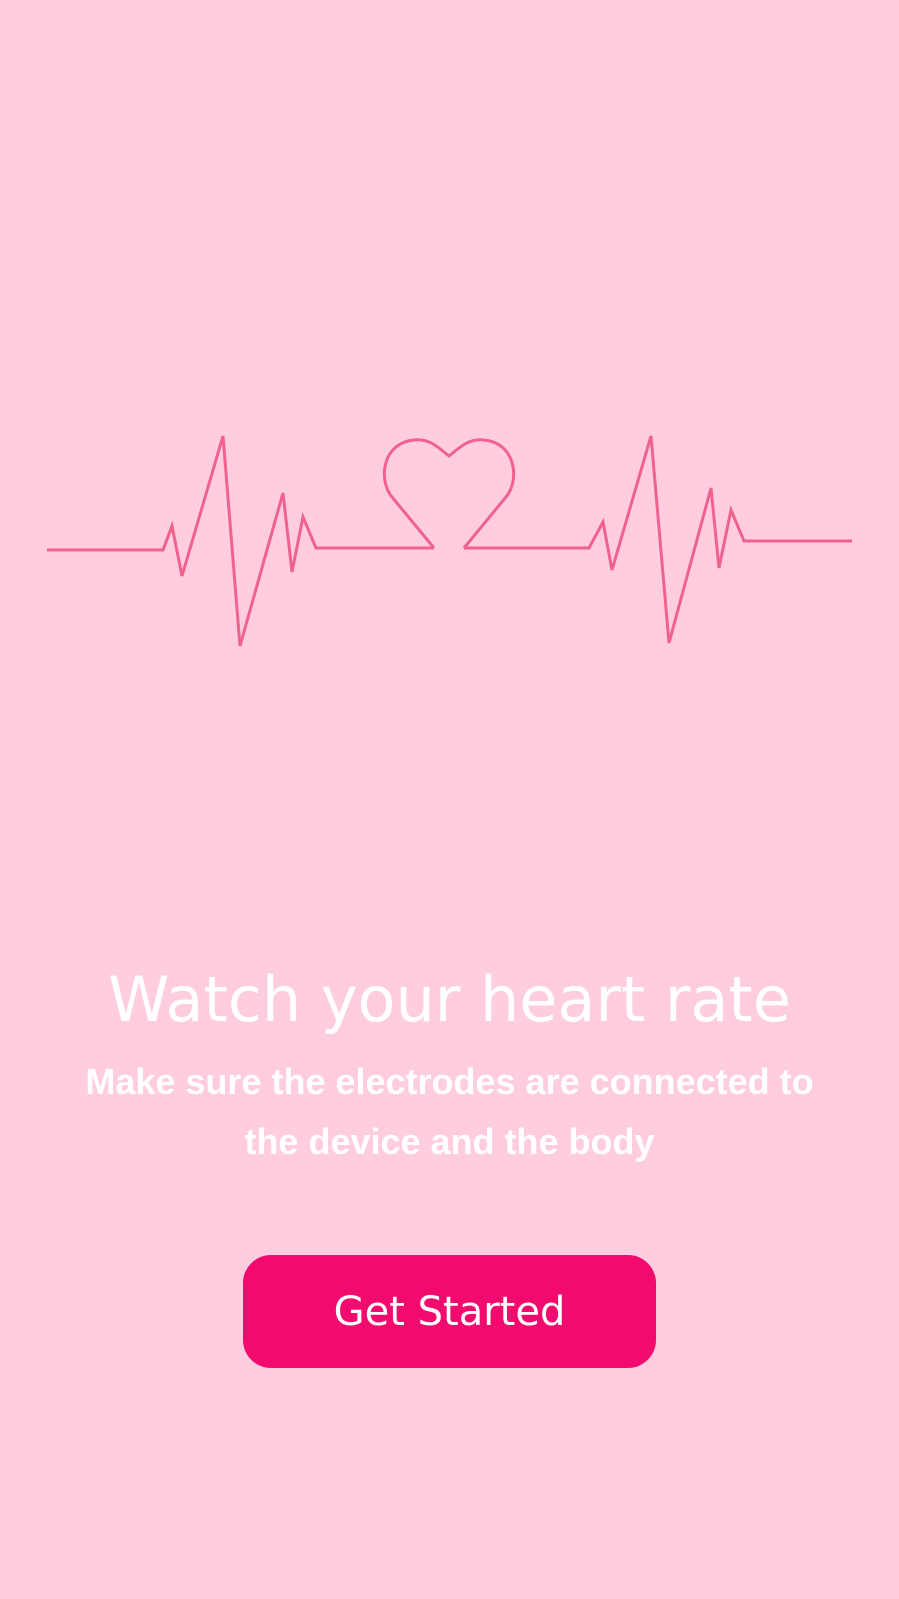 The image size is (899, 1599). Describe the element at coordinates (449, 999) in the screenshot. I see `page-title: Watch your heart rate` at that location.